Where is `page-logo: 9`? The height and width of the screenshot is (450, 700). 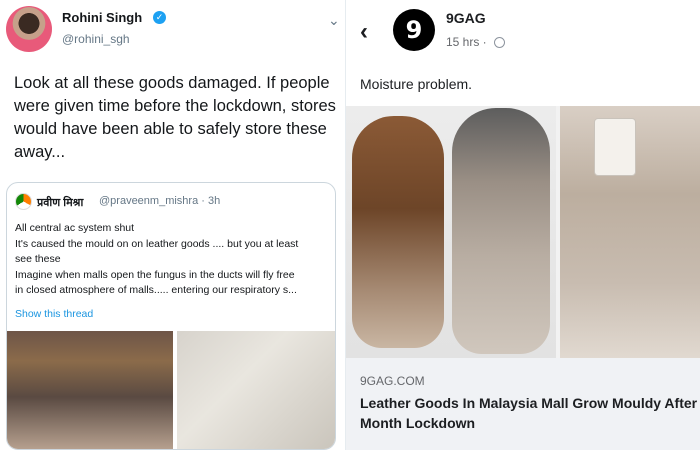
page-logo: 9 is located at coordinates (414, 30).